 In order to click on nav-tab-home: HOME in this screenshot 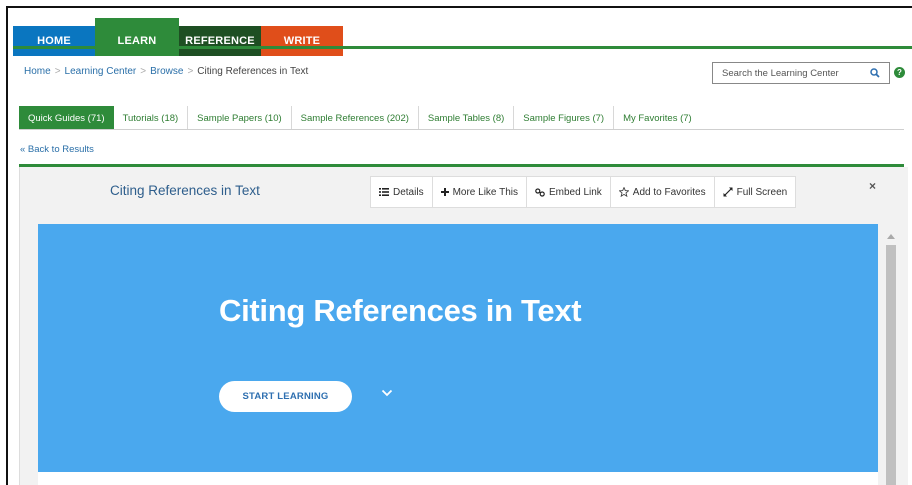, I will do `click(54, 41)`.